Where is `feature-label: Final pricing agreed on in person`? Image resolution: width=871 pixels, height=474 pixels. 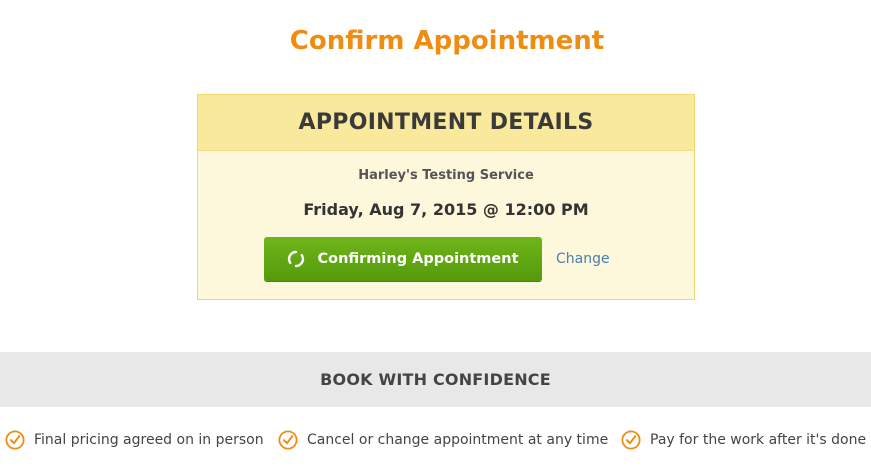
feature-label: Final pricing agreed on in person is located at coordinates (149, 440).